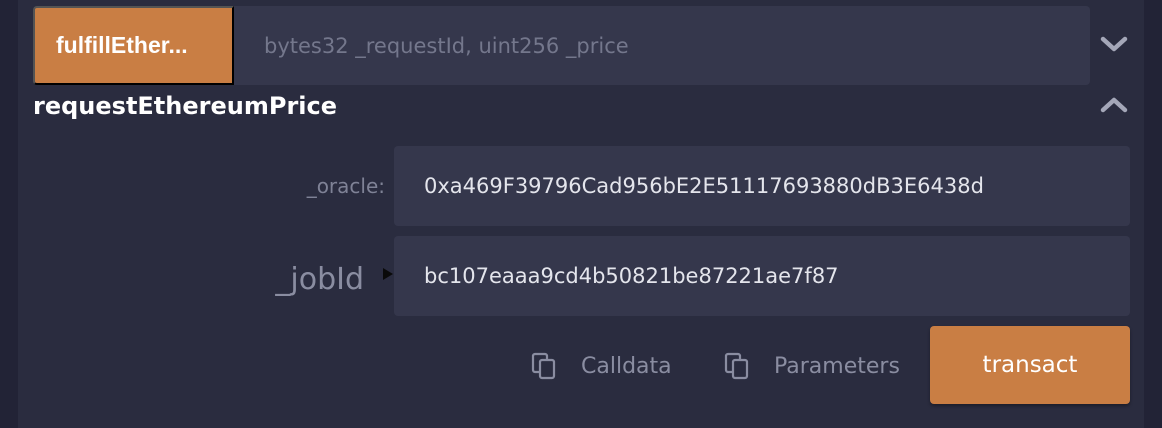  Describe the element at coordinates (626, 366) in the screenshot. I see `calldata-label: Calldata` at that location.